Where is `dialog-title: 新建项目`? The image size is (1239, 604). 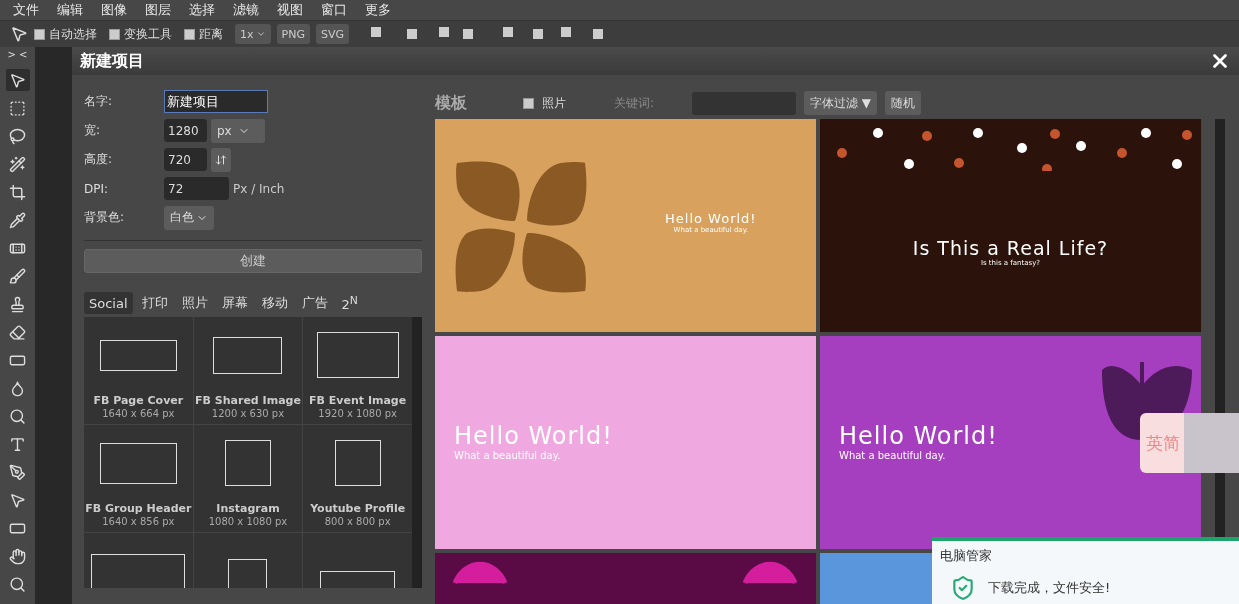
dialog-title: 新建项目 is located at coordinates (112, 61).